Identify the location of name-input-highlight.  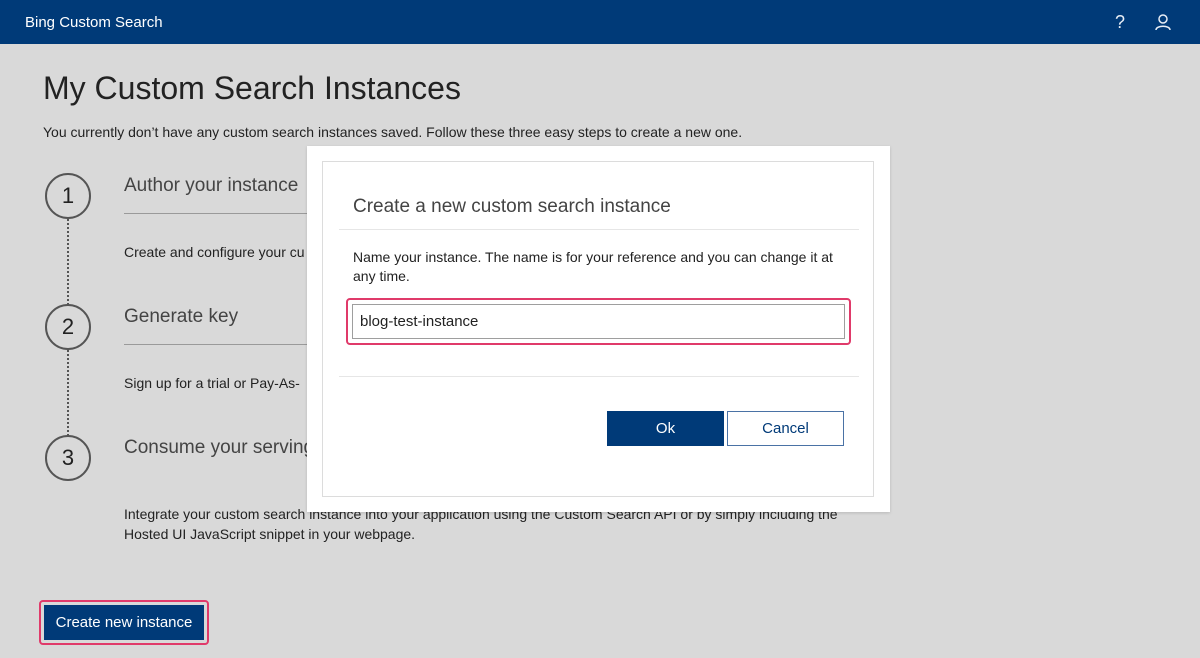
(598, 321).